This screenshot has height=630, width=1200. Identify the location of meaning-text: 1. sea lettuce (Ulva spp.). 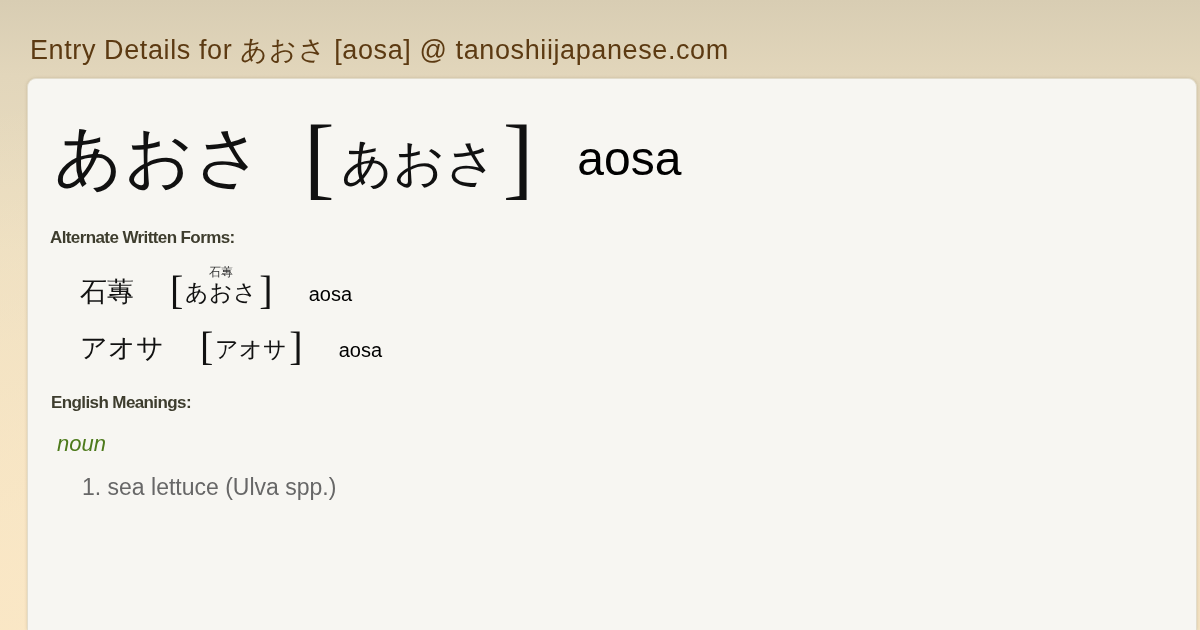
(209, 487).